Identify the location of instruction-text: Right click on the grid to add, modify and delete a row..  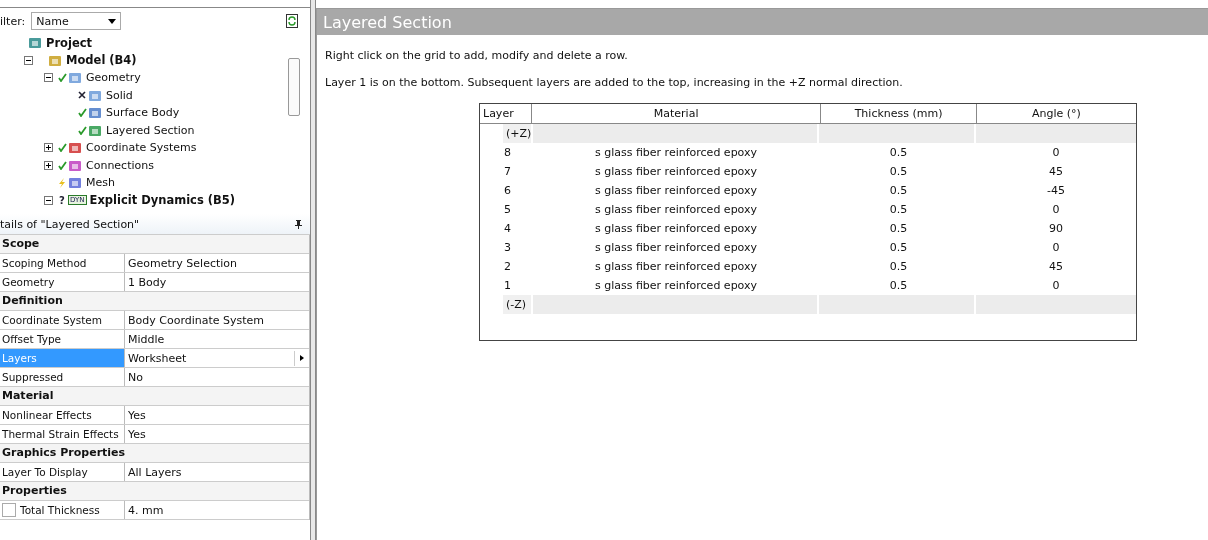
(477, 55).